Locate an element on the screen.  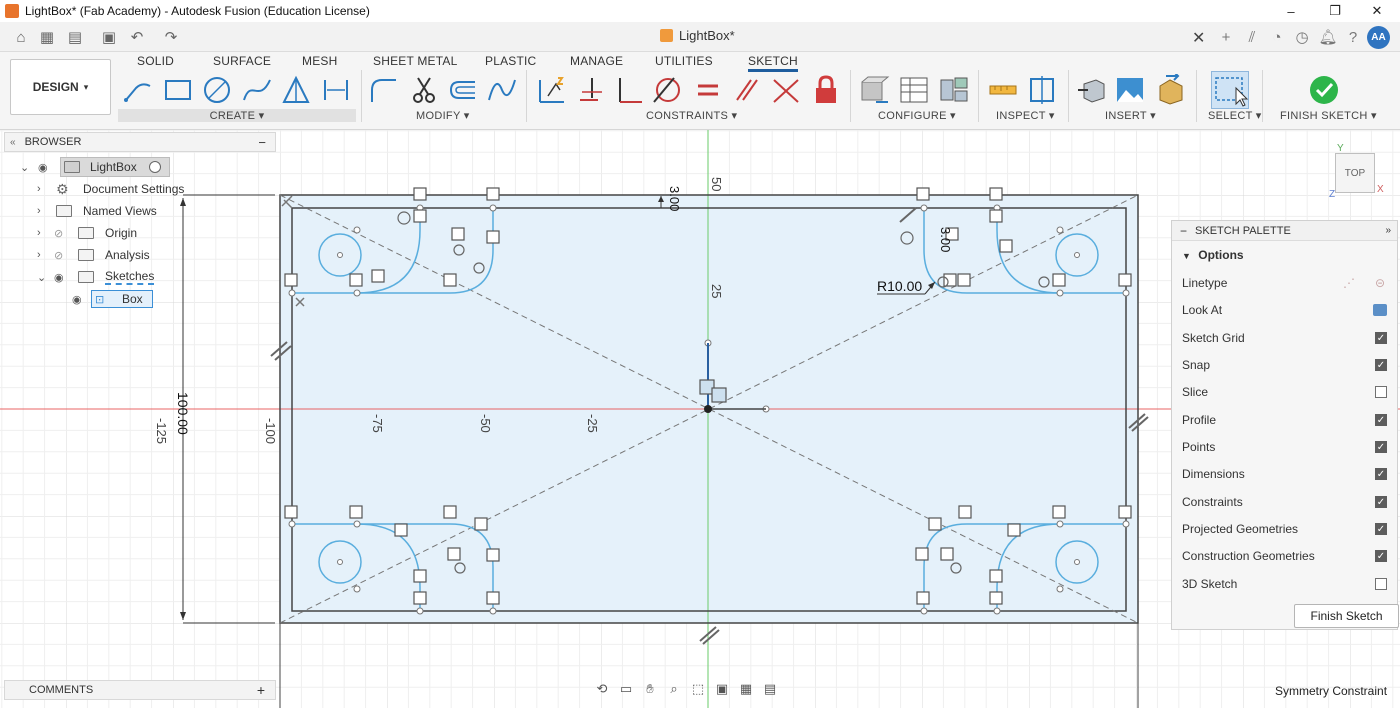
origin-point is located at coordinates (708, 409).